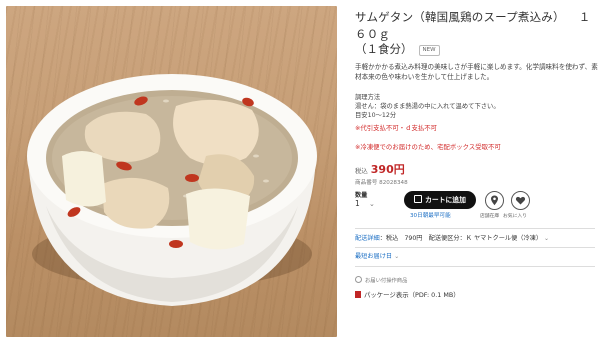 The height and width of the screenshot is (341, 600). I want to click on product-code-row: 商品番号 82028348, so click(381, 184).